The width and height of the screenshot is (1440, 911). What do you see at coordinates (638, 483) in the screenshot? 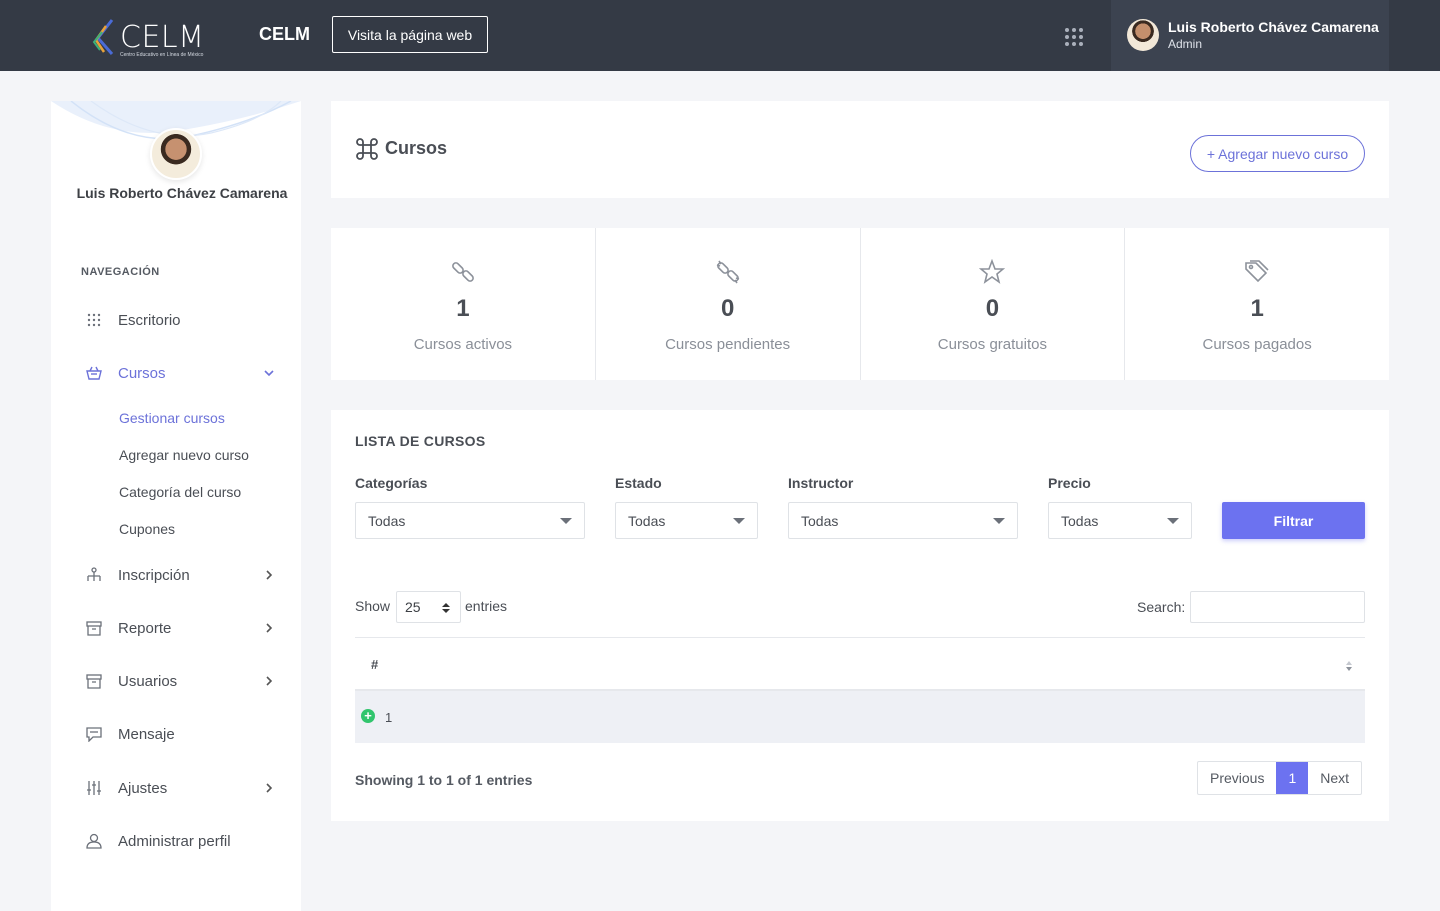
I see `filter-label-estado: Estado` at bounding box center [638, 483].